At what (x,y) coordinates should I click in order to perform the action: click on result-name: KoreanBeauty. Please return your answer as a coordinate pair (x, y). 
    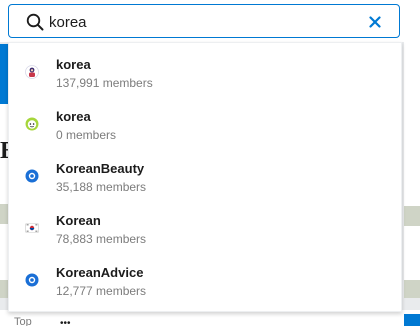
    Looking at the image, I should click on (100, 168).